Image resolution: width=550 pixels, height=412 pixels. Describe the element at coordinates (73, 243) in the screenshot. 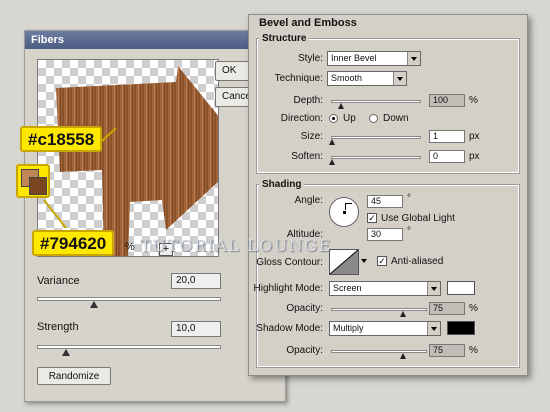

I see `bottom-color-callout: #794620` at that location.